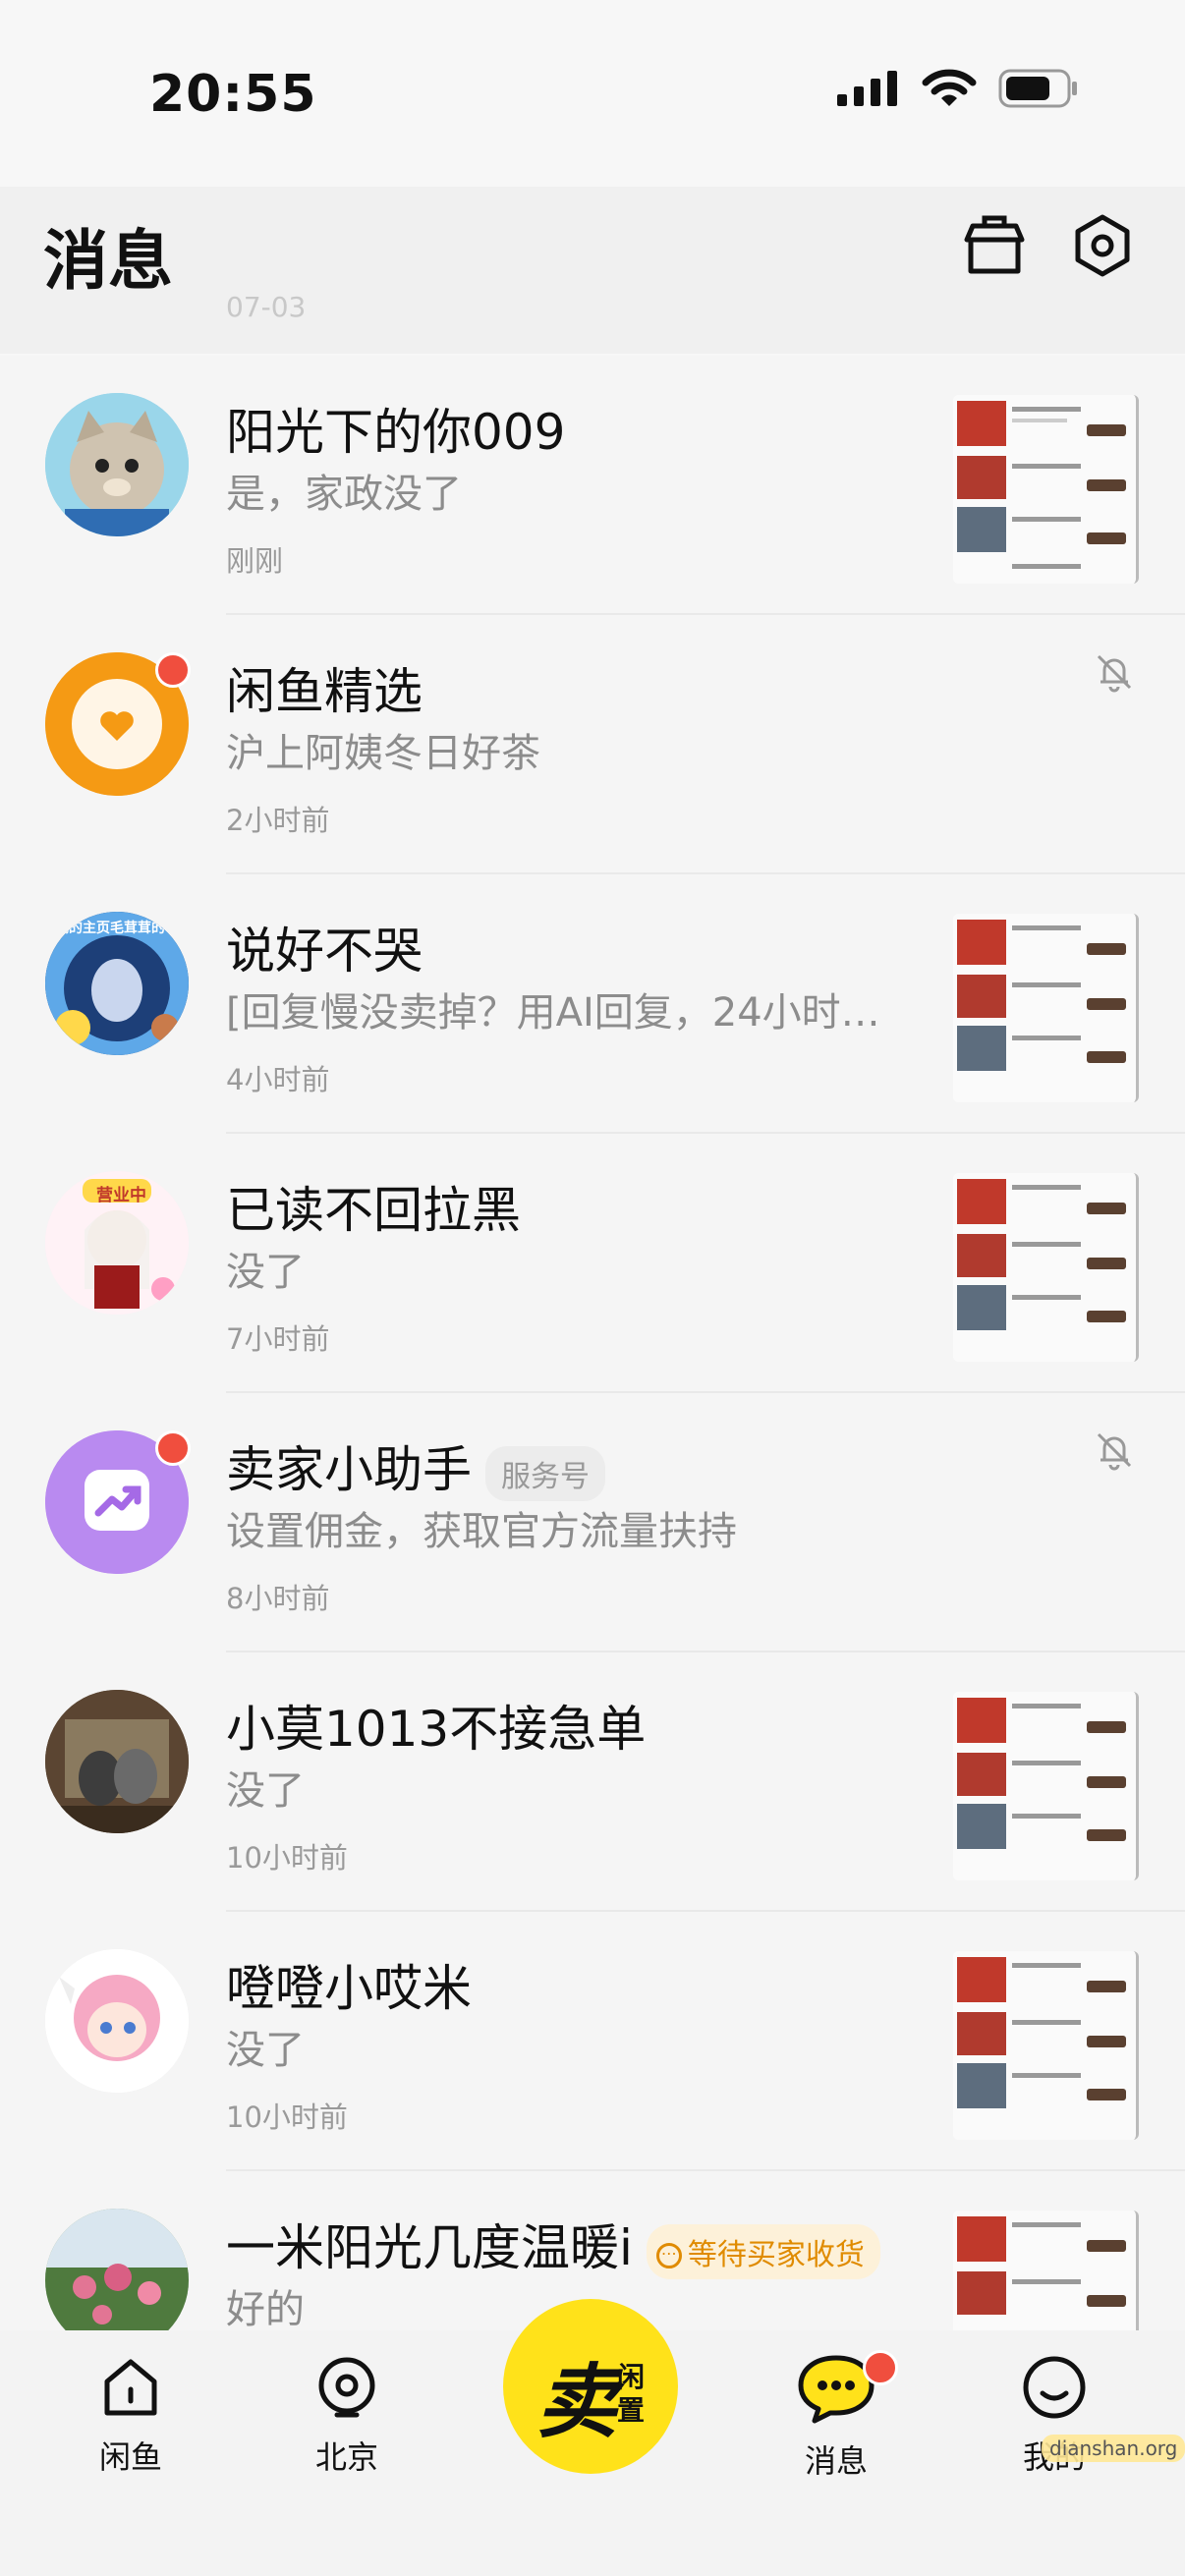 Image resolution: width=1185 pixels, height=2576 pixels. I want to click on settings-hexagon-icon, so click(1103, 245).